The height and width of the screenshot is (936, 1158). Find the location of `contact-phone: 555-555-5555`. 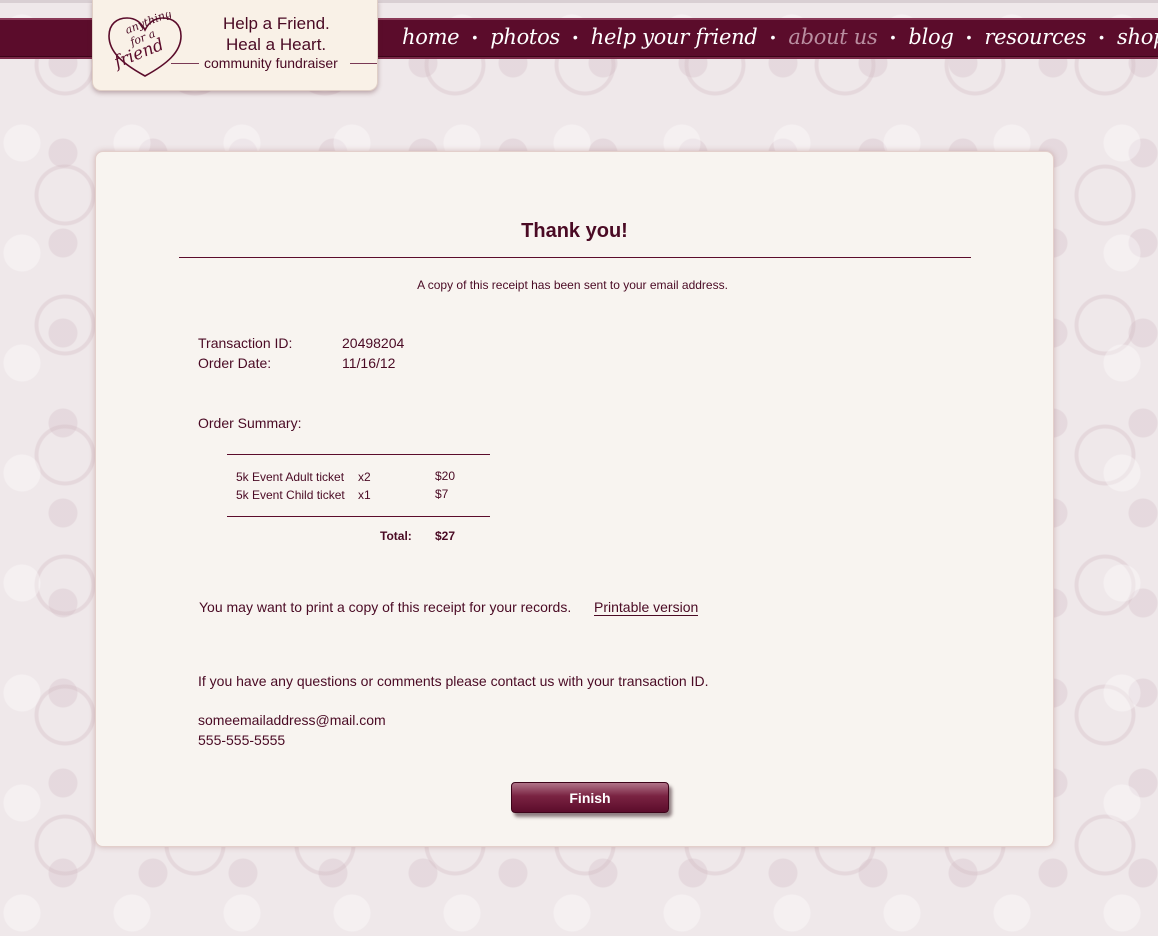

contact-phone: 555-555-5555 is located at coordinates (242, 740).